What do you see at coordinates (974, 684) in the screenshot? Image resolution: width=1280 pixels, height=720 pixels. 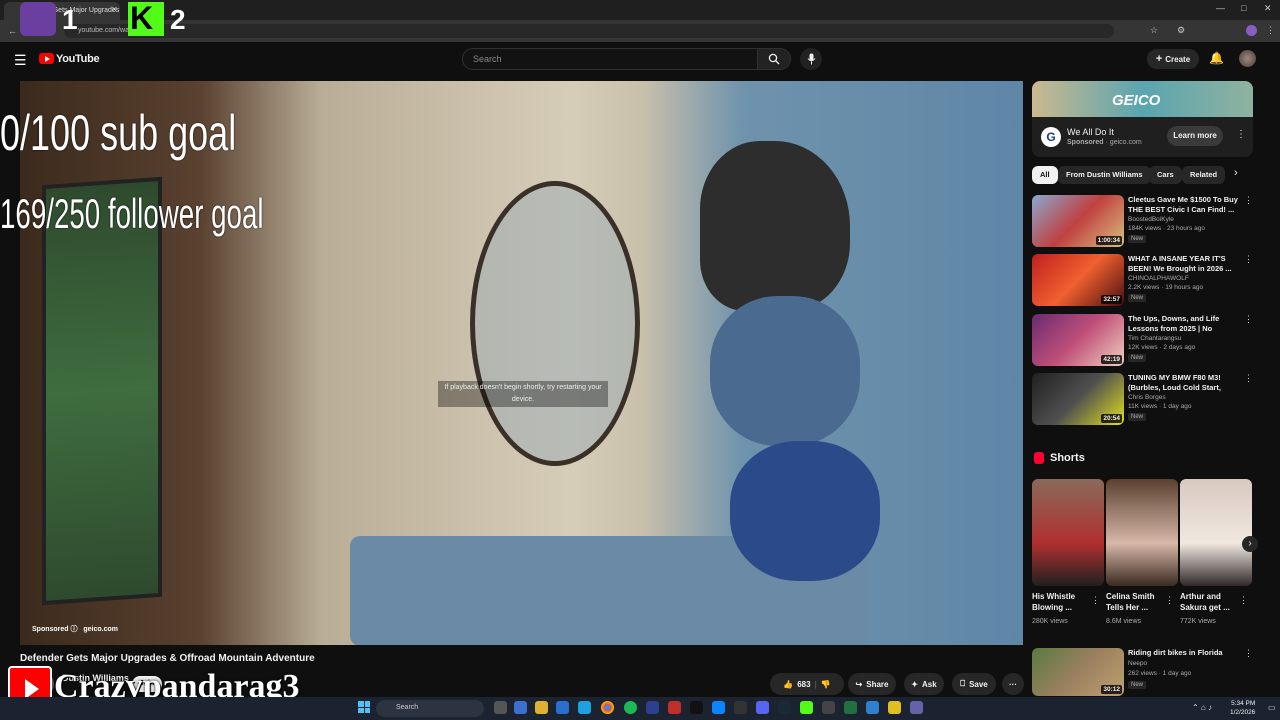 I see `save-button: ⎕ Save` at bounding box center [974, 684].